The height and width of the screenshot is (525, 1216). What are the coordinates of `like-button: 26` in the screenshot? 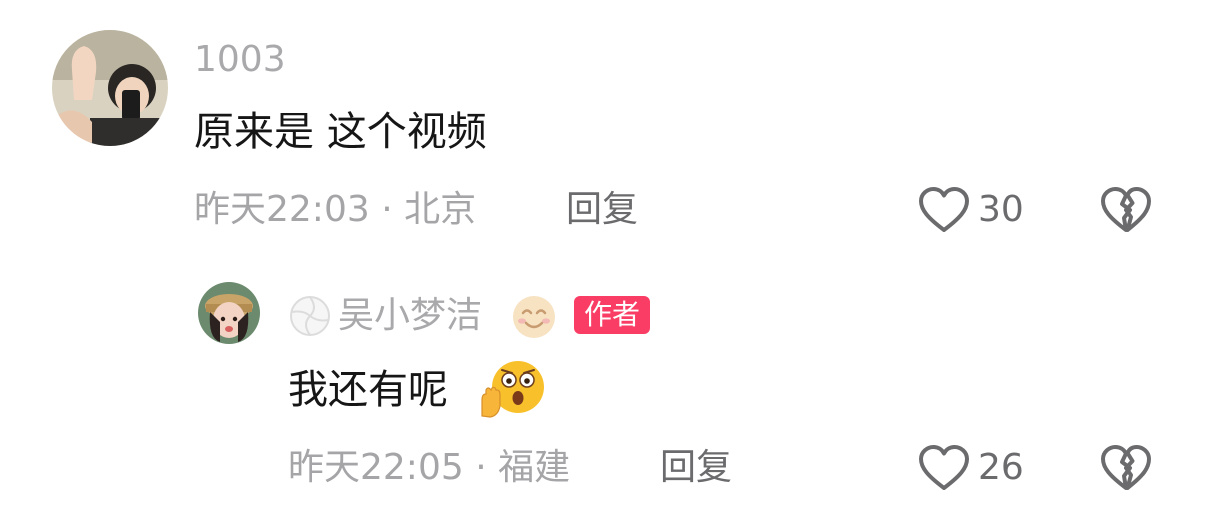 It's located at (971, 468).